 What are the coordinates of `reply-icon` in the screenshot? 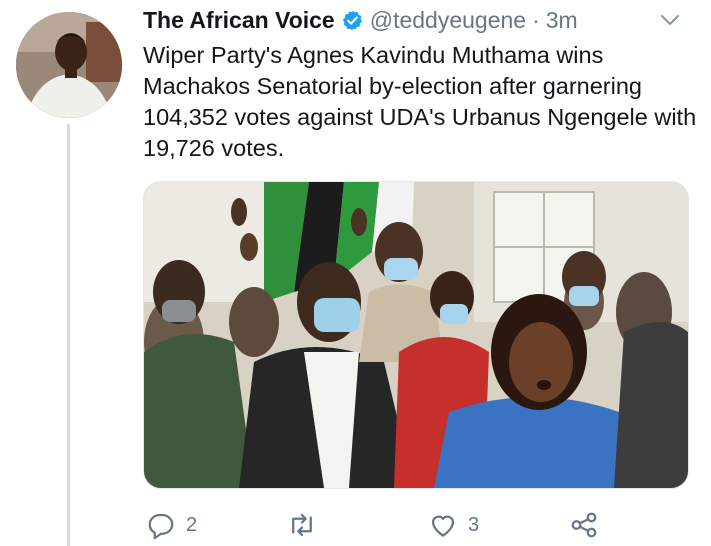 It's located at (161, 526).